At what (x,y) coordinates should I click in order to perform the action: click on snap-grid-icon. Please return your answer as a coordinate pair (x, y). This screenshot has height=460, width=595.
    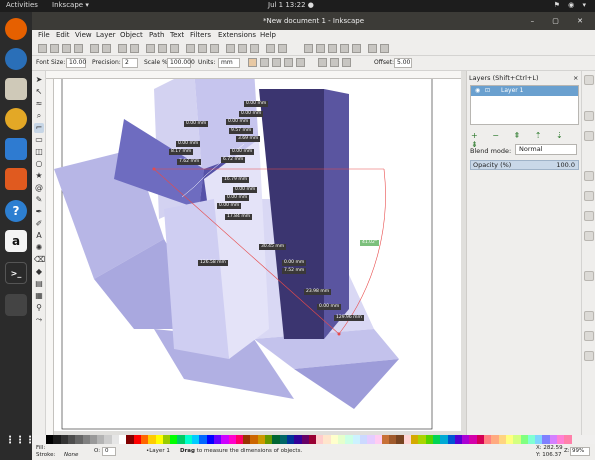
    Looking at the image, I should click on (589, 336).